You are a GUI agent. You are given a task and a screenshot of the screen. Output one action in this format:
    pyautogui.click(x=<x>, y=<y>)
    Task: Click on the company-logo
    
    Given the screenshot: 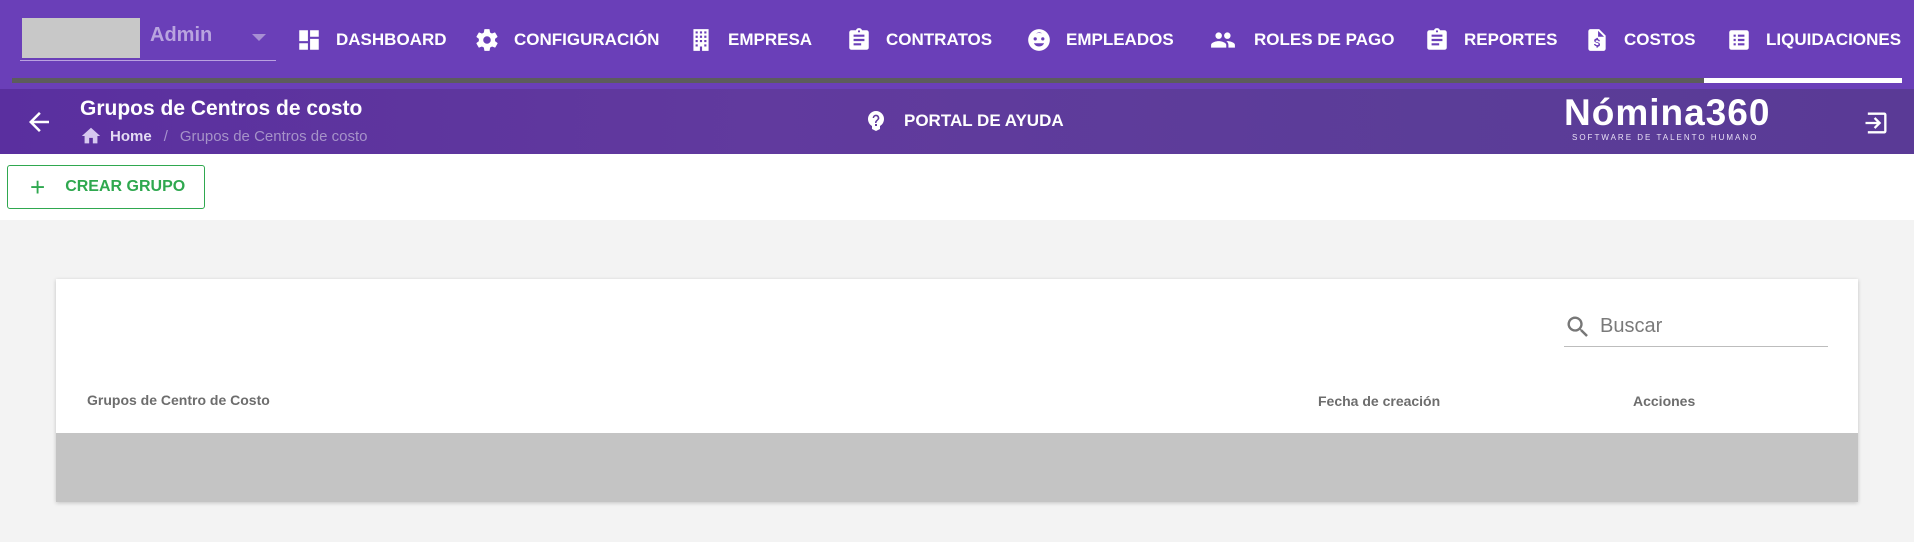 What is the action you would take?
    pyautogui.click(x=81, y=38)
    